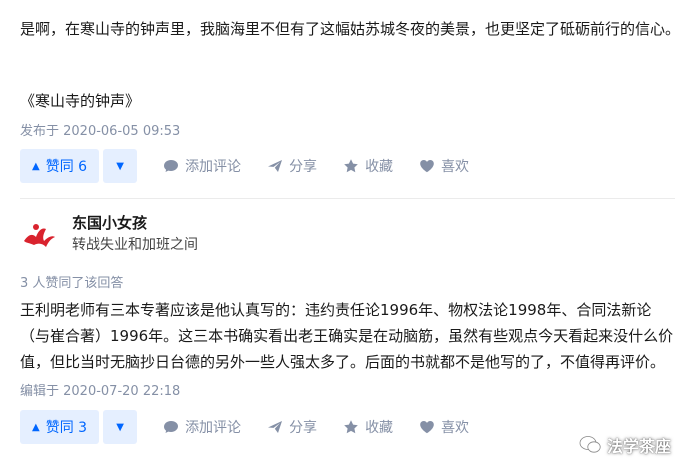 This screenshot has width=691, height=465. I want to click on watermark-text: 法学茶座, so click(638, 446).